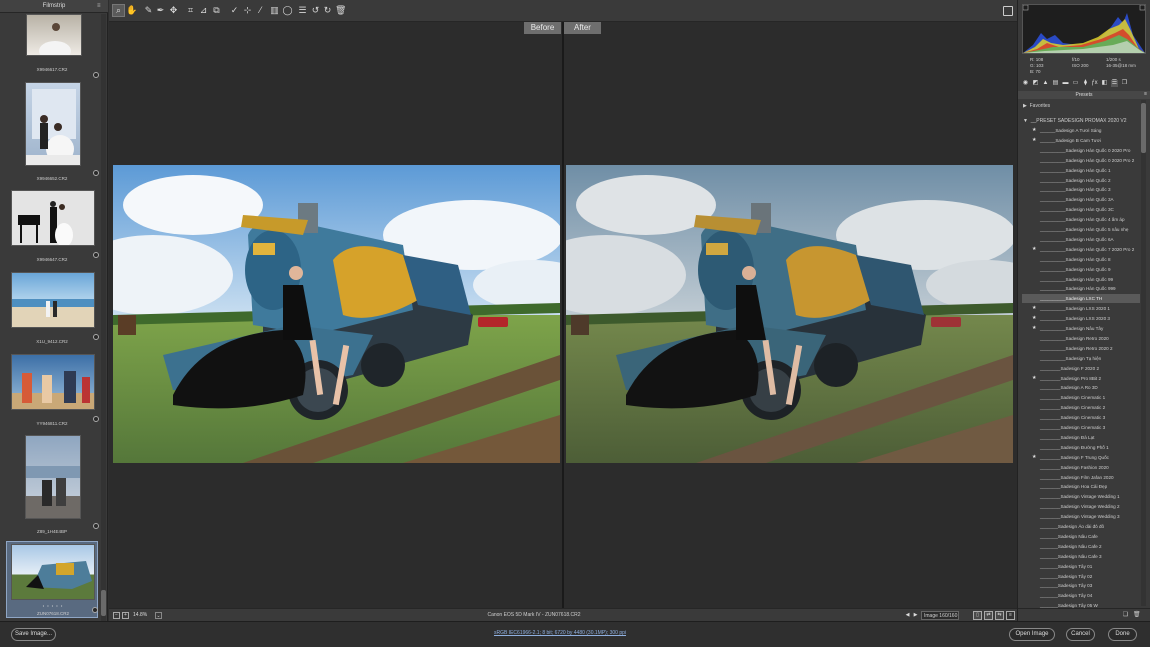 This screenshot has height=647, width=1150. What do you see at coordinates (1081, 595) in the screenshot?
I see `preset-item: _______Sadesign Tây 04` at bounding box center [1081, 595].